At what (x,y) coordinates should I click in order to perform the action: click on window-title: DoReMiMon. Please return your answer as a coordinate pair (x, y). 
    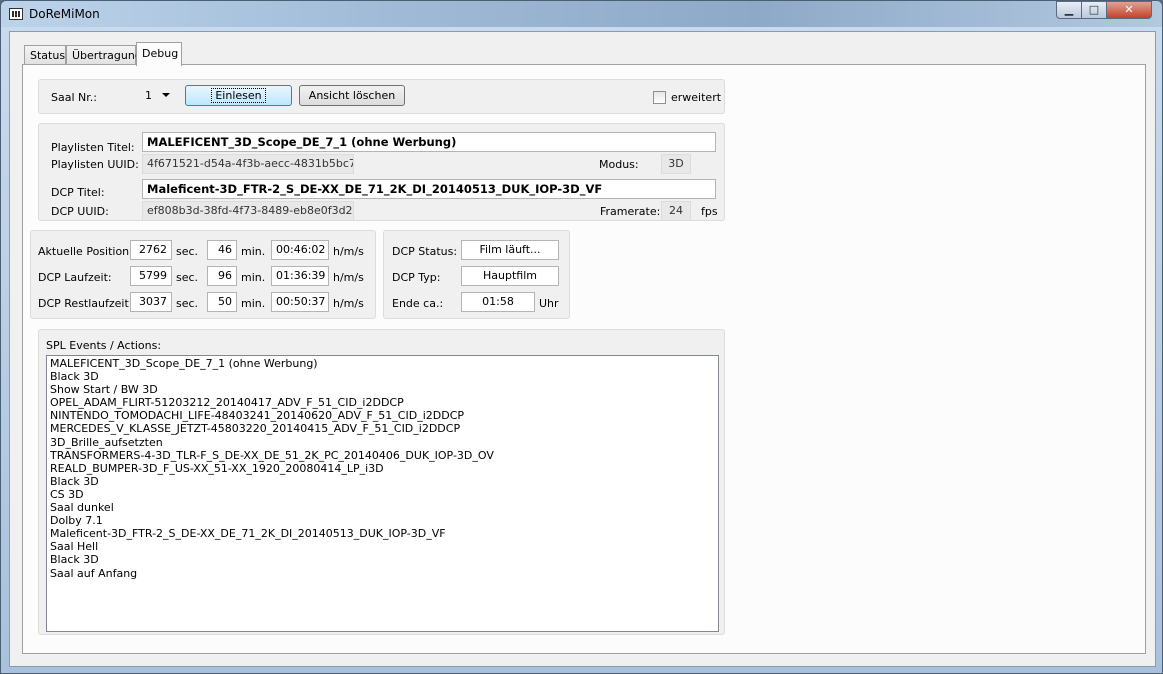
    Looking at the image, I should click on (64, 14).